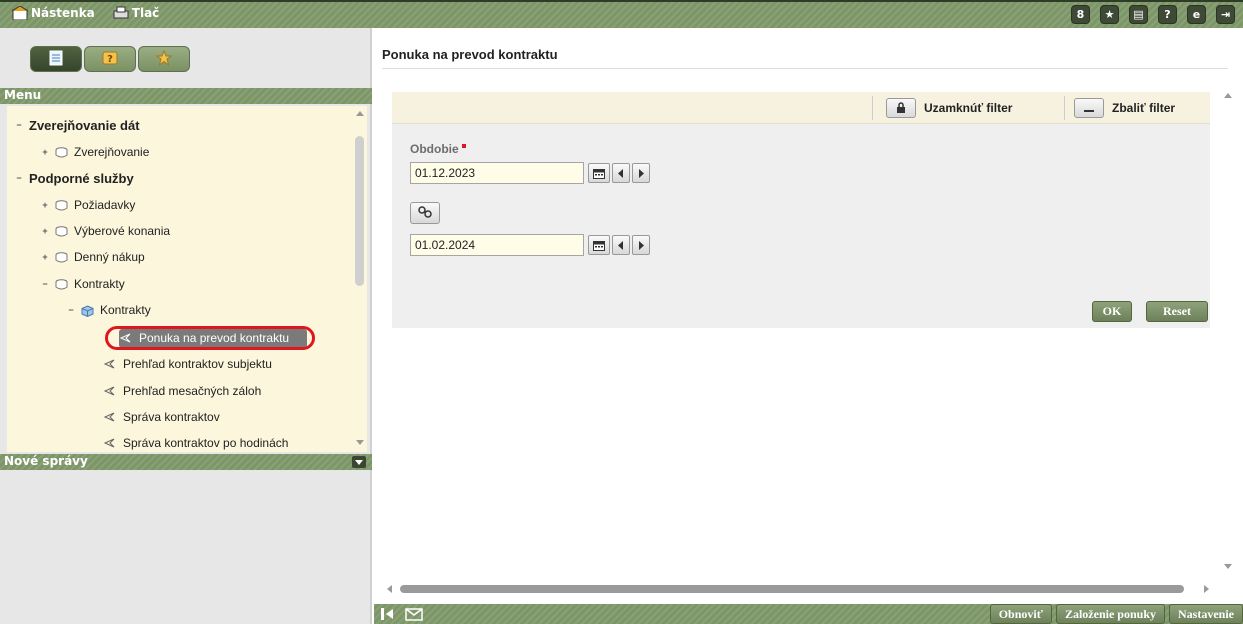  I want to click on list-icon, so click(56, 59).